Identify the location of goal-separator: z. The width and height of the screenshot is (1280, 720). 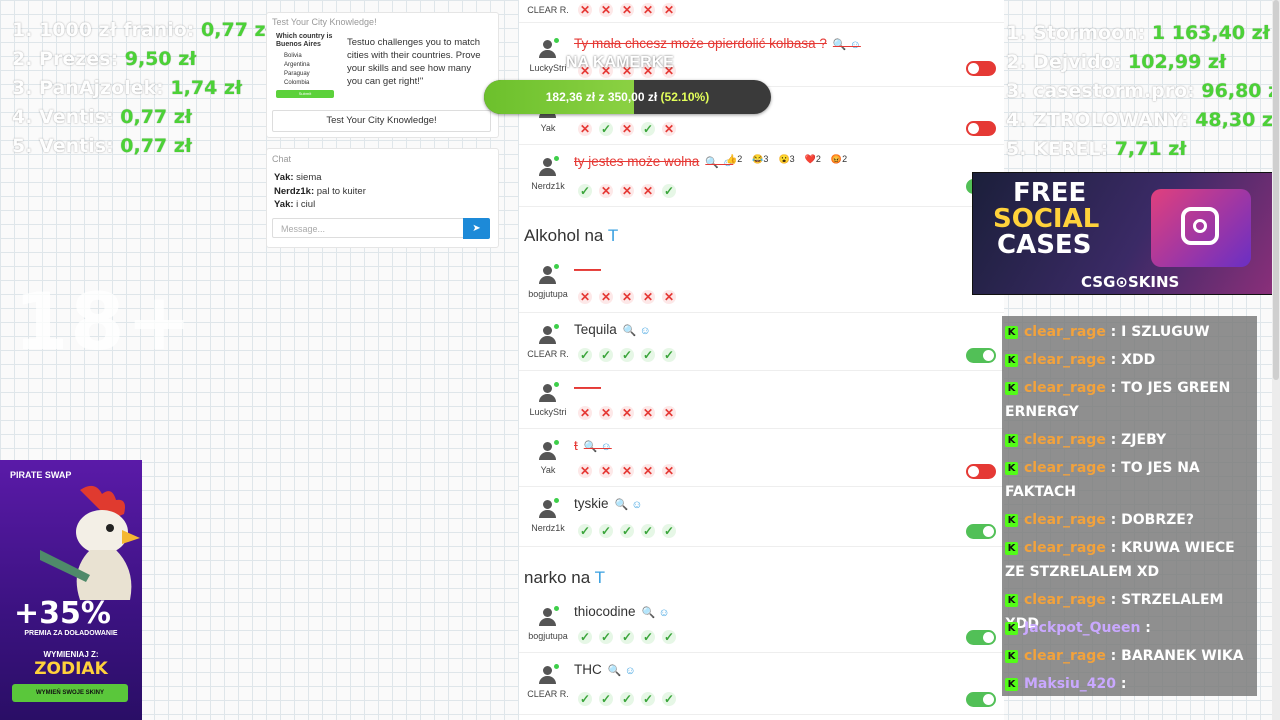
(601, 97).